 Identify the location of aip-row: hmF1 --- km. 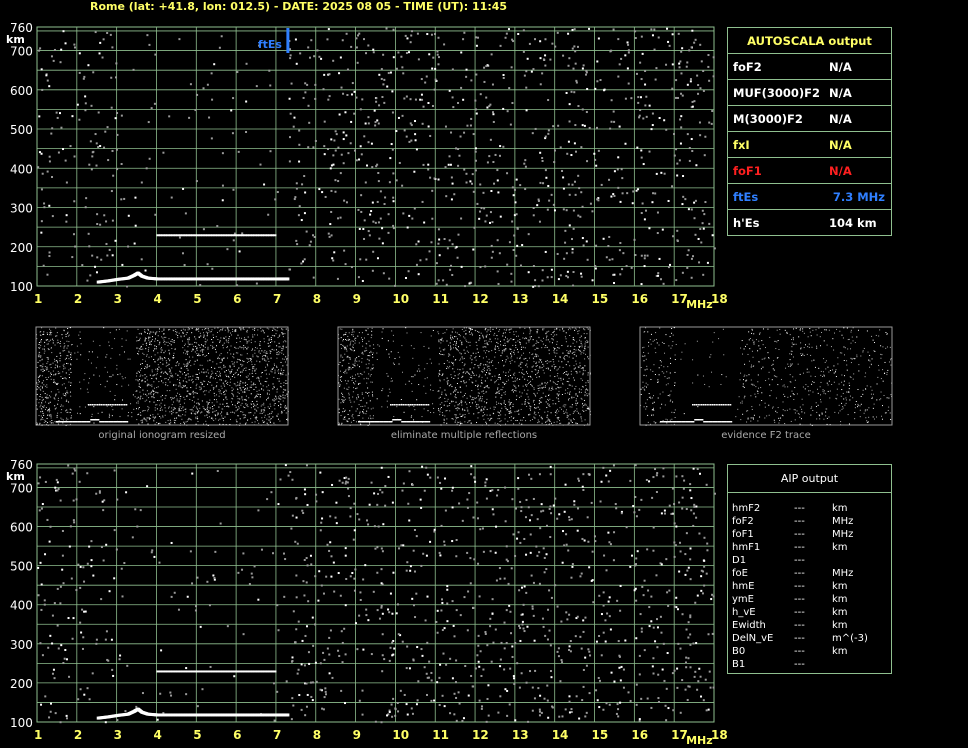
(811, 547).